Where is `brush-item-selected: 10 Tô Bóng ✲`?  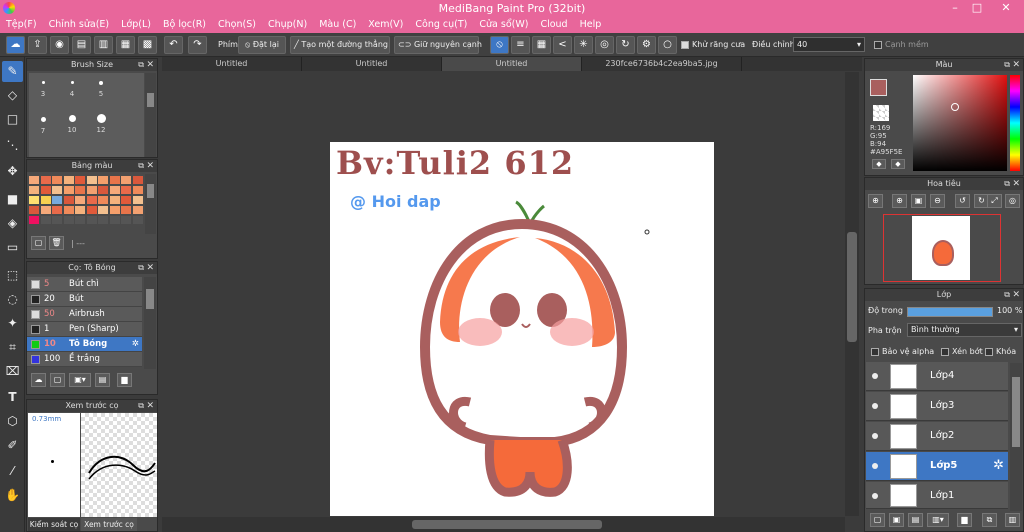 brush-item-selected: 10 Tô Bóng ✲ is located at coordinates (84, 344).